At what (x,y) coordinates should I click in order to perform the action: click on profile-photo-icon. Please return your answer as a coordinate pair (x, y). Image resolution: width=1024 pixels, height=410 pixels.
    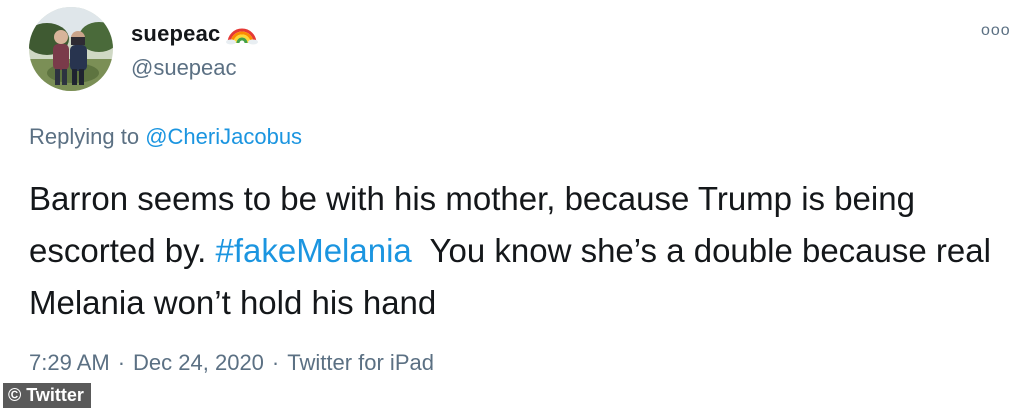
    Looking at the image, I should click on (71, 49).